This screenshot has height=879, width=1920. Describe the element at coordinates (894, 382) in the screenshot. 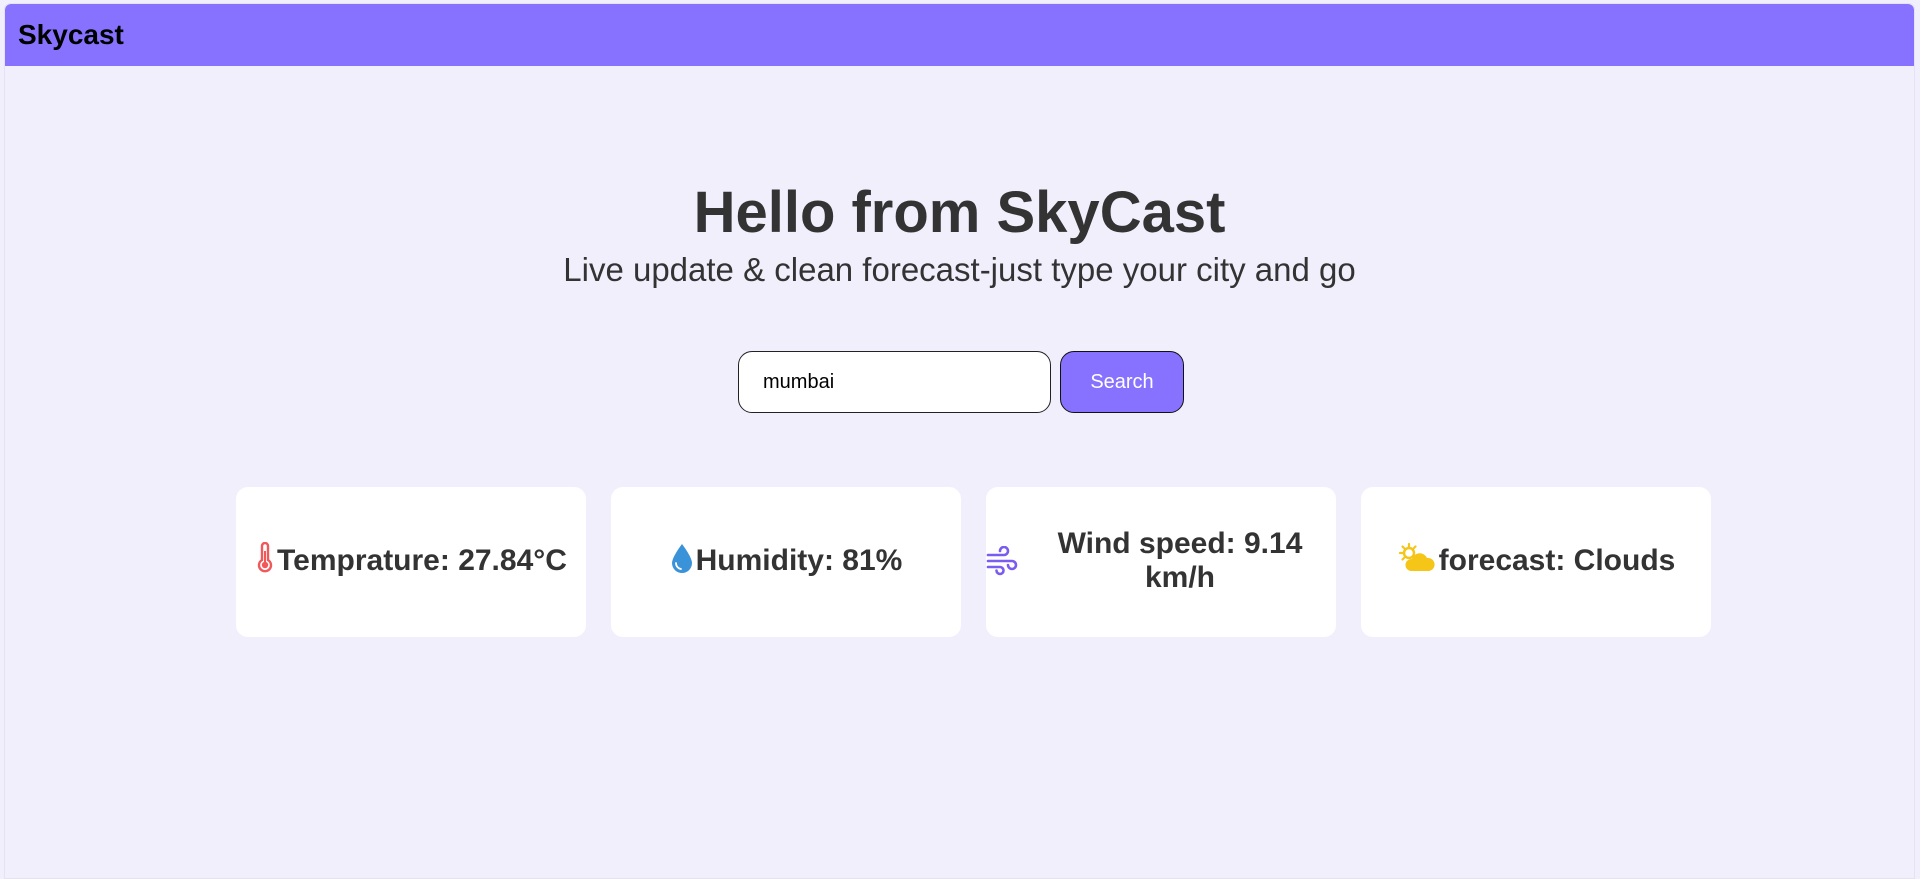

I see `city-search-input` at that location.